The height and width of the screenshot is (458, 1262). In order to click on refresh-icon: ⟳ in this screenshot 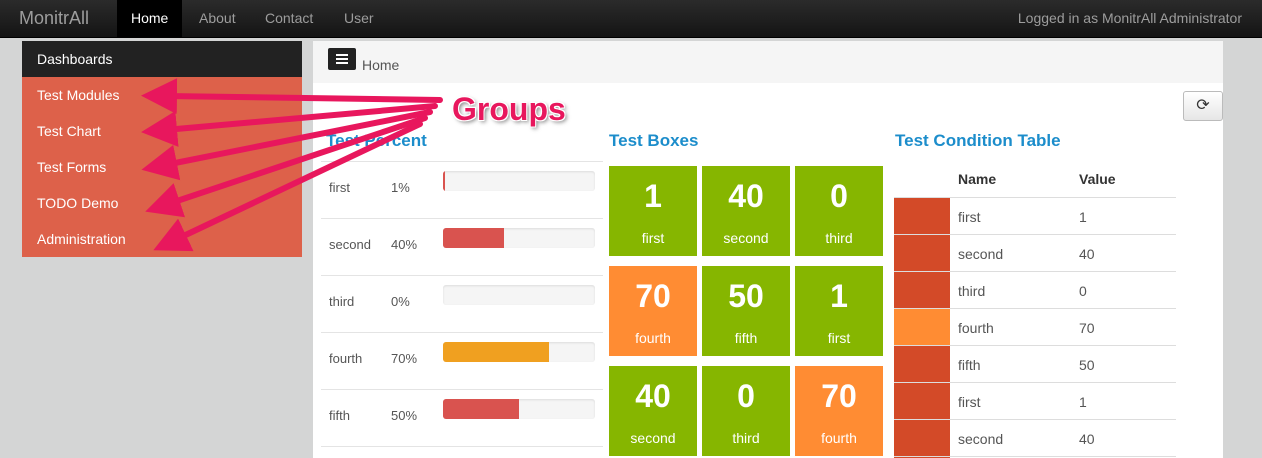, I will do `click(1203, 105)`.